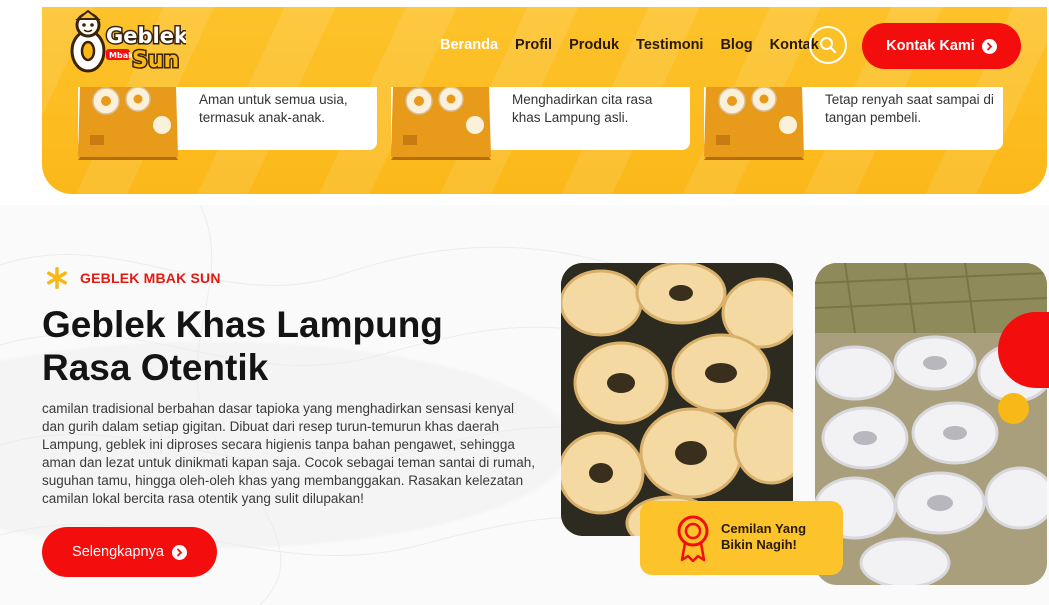 Image resolution: width=1049 pixels, height=605 pixels. What do you see at coordinates (121, 55) in the screenshot?
I see `svg-text: Mbak` at bounding box center [121, 55].